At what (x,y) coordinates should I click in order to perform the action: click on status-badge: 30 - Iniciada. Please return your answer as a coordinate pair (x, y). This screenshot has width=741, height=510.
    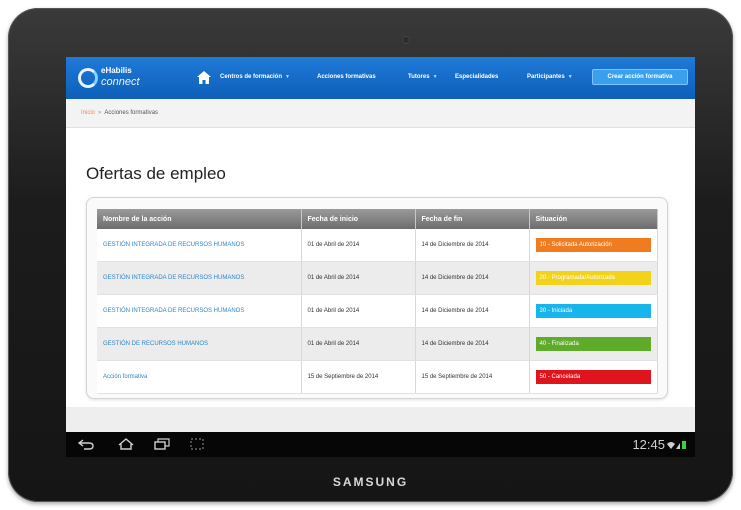
    Looking at the image, I should click on (593, 311).